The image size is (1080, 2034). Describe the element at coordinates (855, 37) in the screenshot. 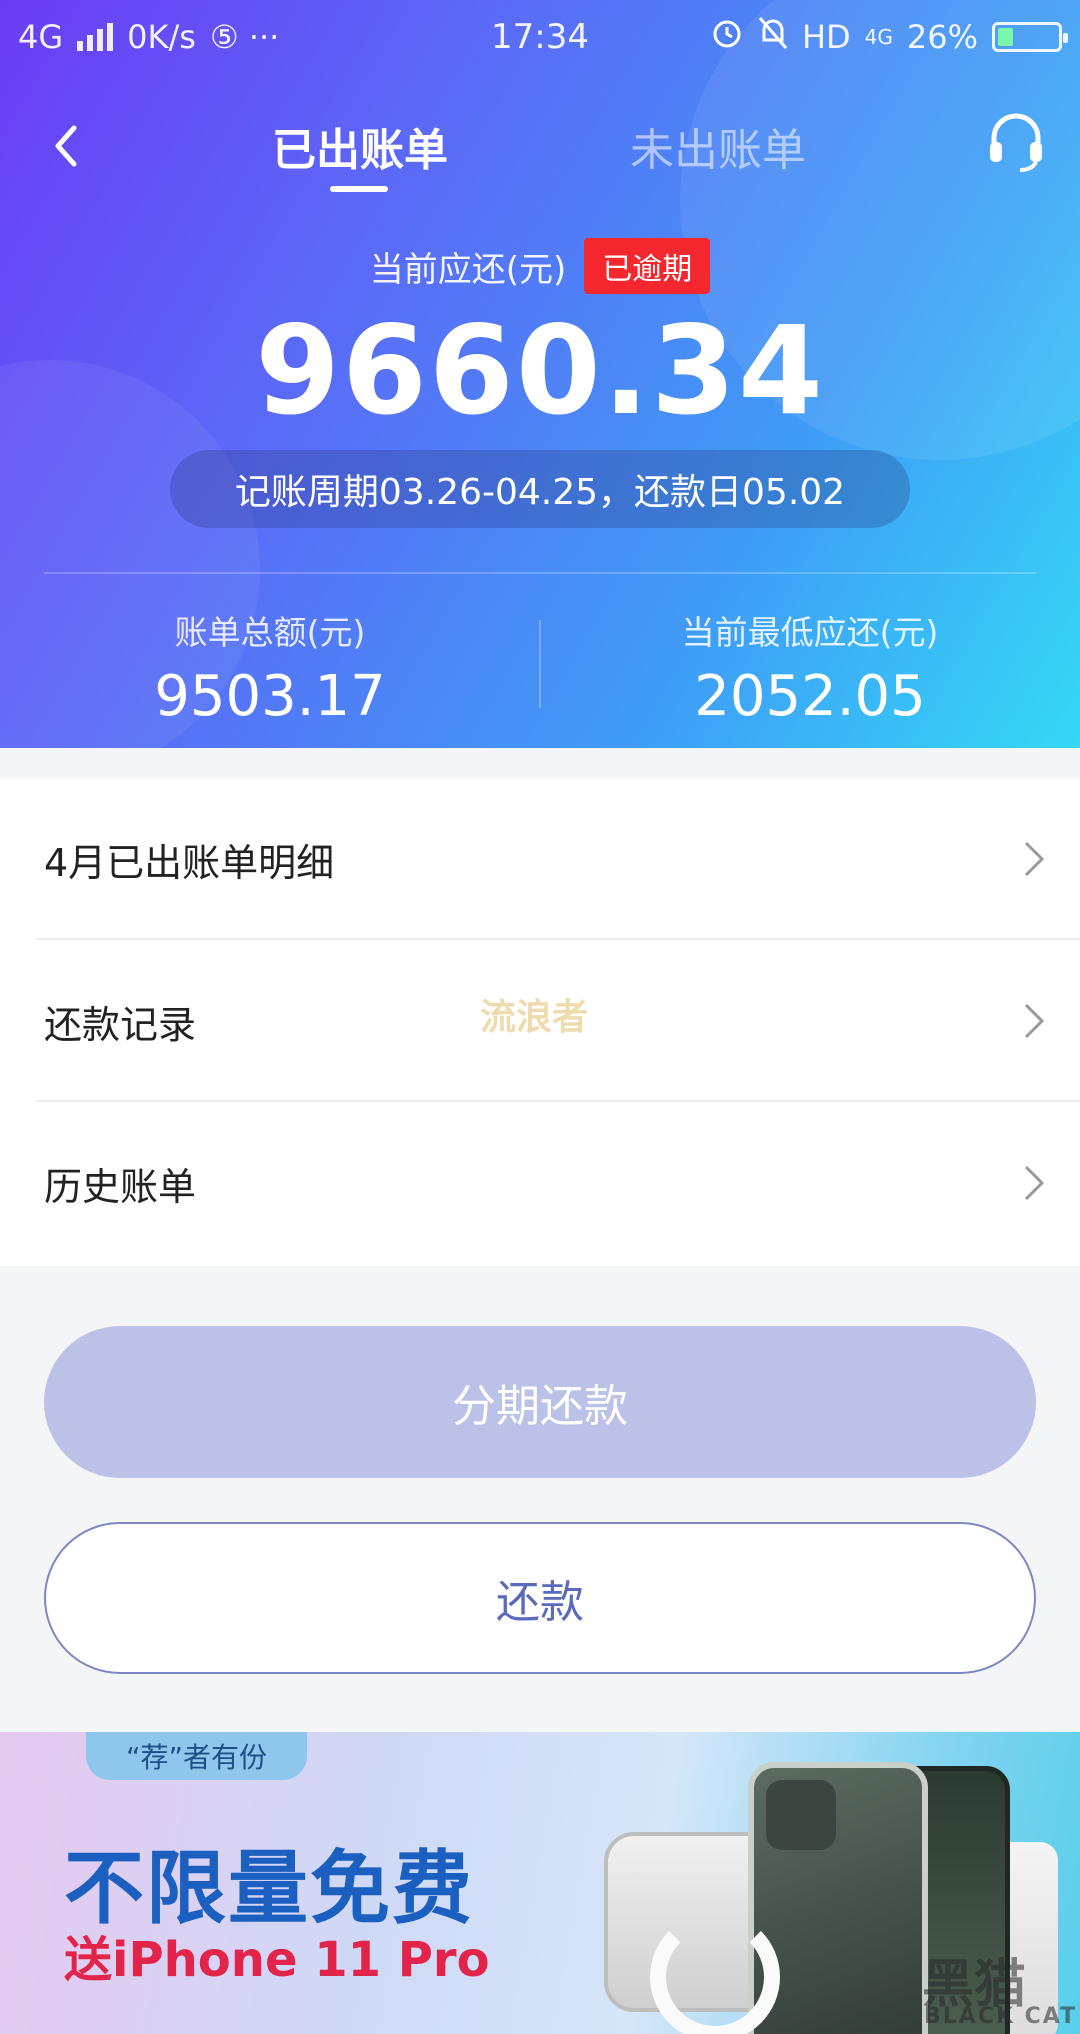

I see `status-right: HD 4G 26%` at that location.